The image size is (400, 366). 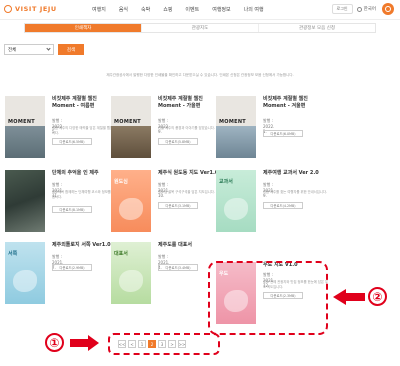 I want to click on nav-item-events: 이벤트, so click(x=192, y=9).